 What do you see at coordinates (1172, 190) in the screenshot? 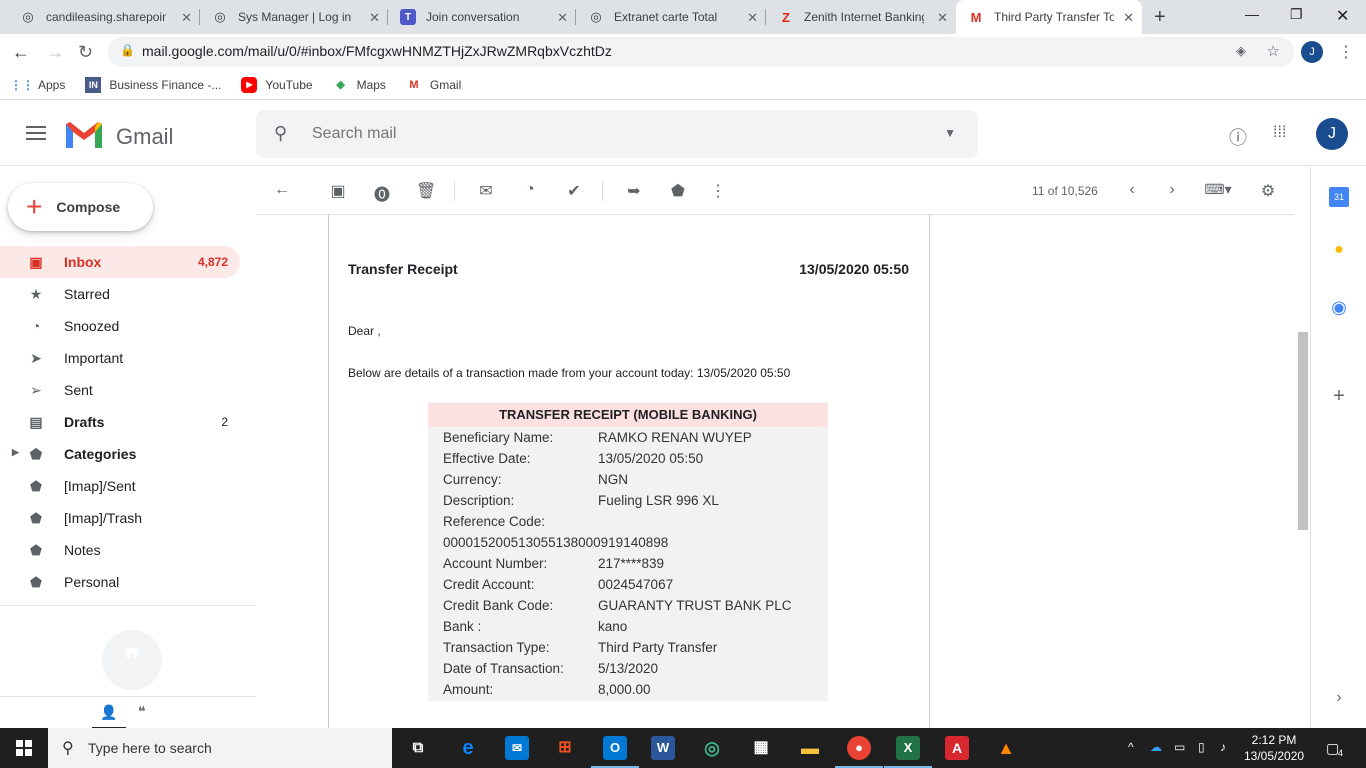
I see `older-icon: ›` at bounding box center [1172, 190].